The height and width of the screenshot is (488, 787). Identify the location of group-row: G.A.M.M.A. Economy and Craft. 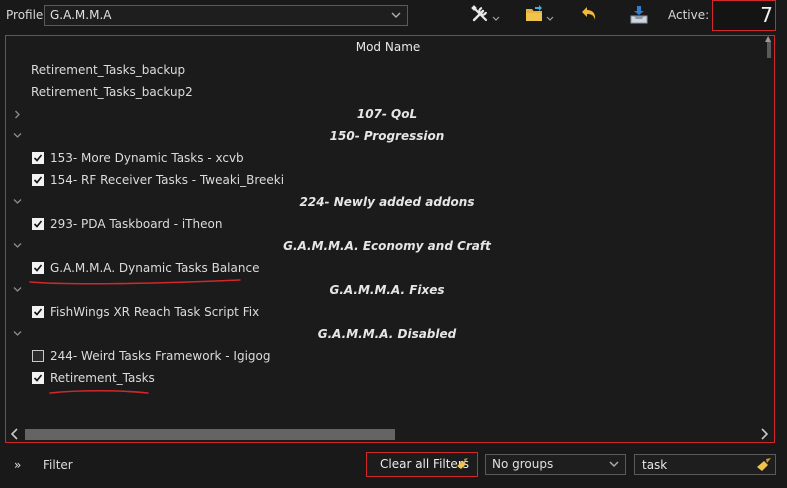
(387, 246).